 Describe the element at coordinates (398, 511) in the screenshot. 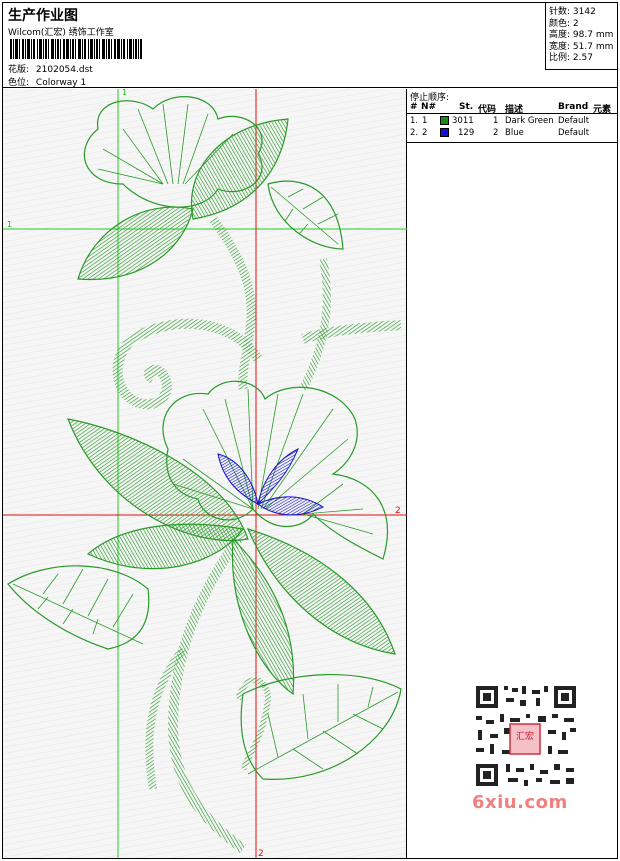

I see `crosshair-label-h2: 2` at that location.